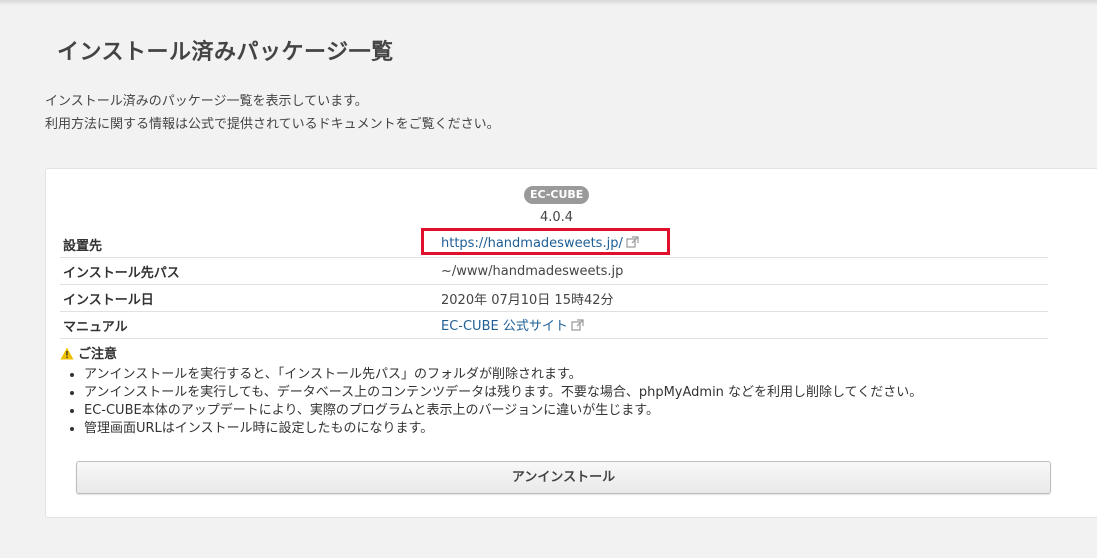 The height and width of the screenshot is (558, 1097). Describe the element at coordinates (504, 326) in the screenshot. I see `manual-link: EC-CUBE 公式サイト` at that location.